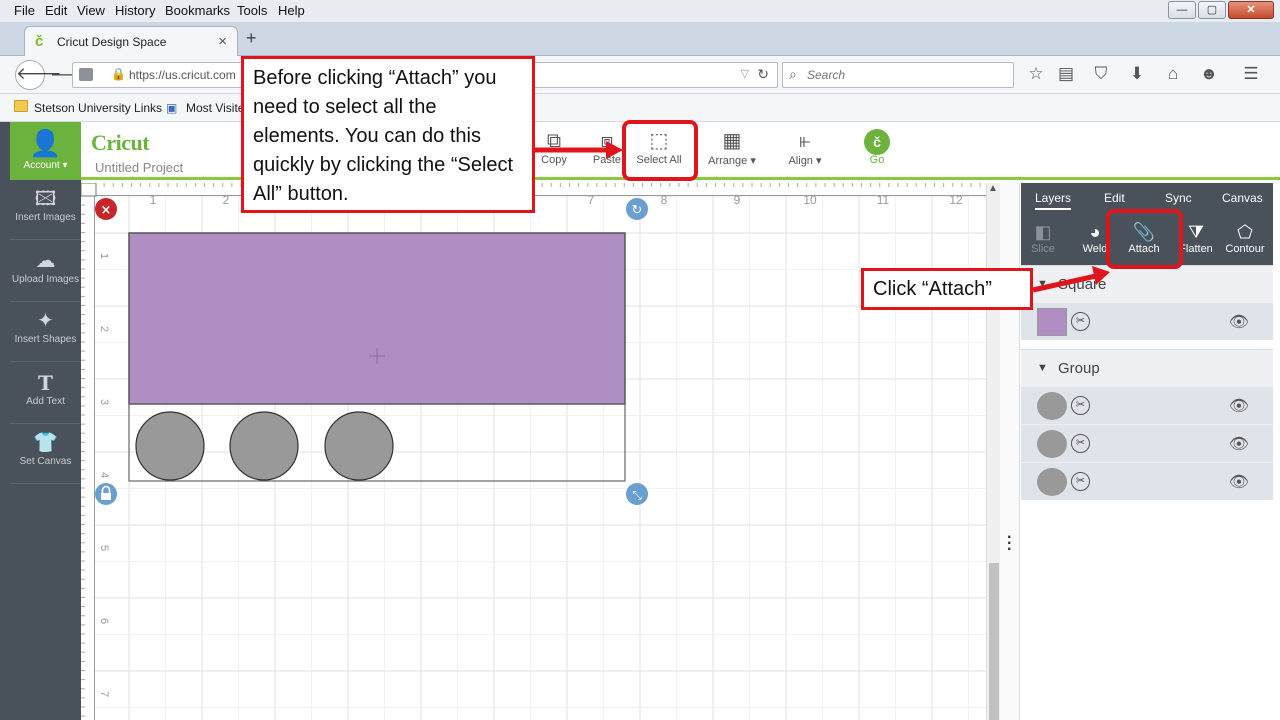 The width and height of the screenshot is (1280, 720). What do you see at coordinates (86, 74) in the screenshot?
I see `page-info-icon` at bounding box center [86, 74].